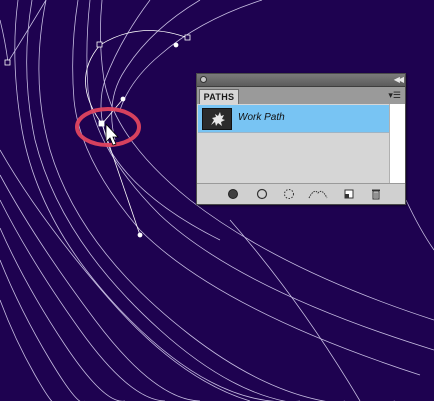  Describe the element at coordinates (217, 119) in the screenshot. I see `path-thumbnail-icon` at that location.